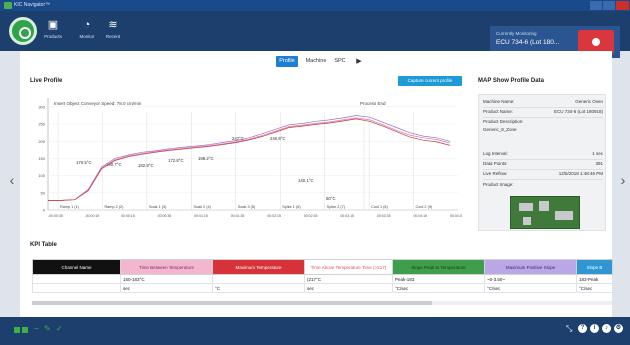 This screenshot has height=345, width=630. Describe the element at coordinates (206, 158) in the screenshot. I see `temperature-annotation: 198.2°C` at that location.